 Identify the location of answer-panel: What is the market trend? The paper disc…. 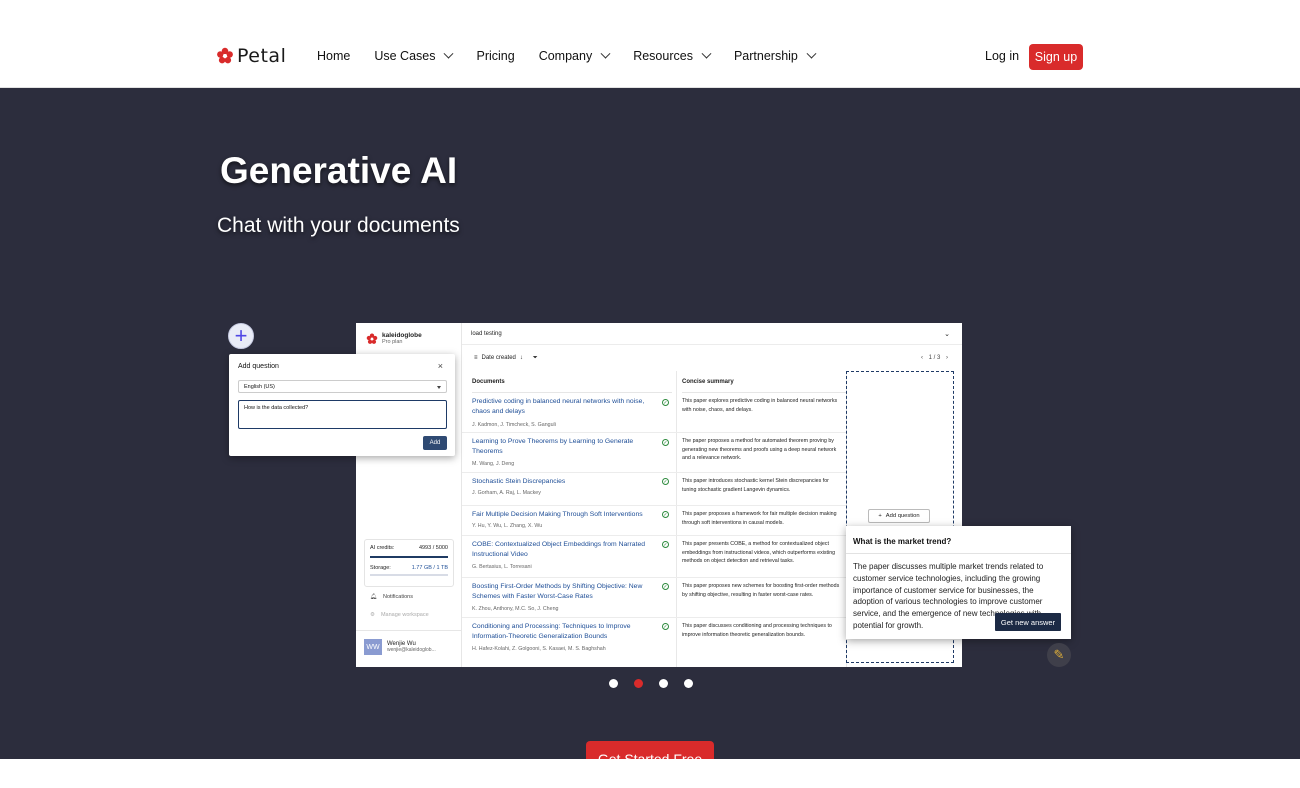
(958, 582).